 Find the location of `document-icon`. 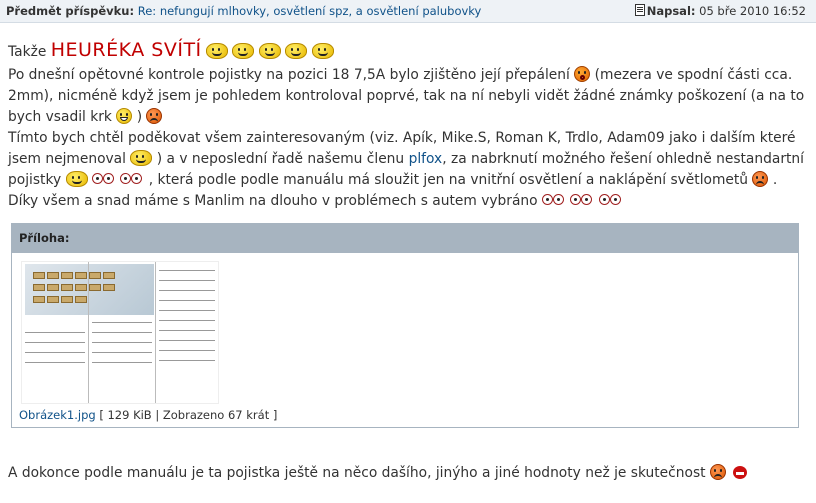

document-icon is located at coordinates (639, 10).